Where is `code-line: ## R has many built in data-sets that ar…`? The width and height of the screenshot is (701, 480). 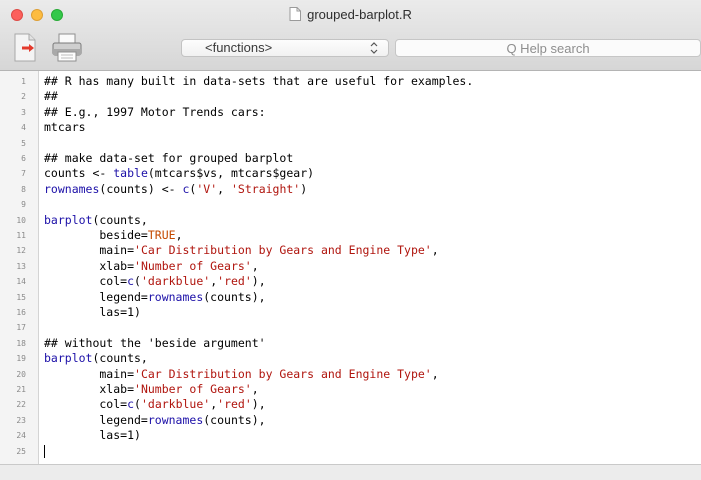 code-line: ## R has many built in data-sets that ar… is located at coordinates (258, 81).